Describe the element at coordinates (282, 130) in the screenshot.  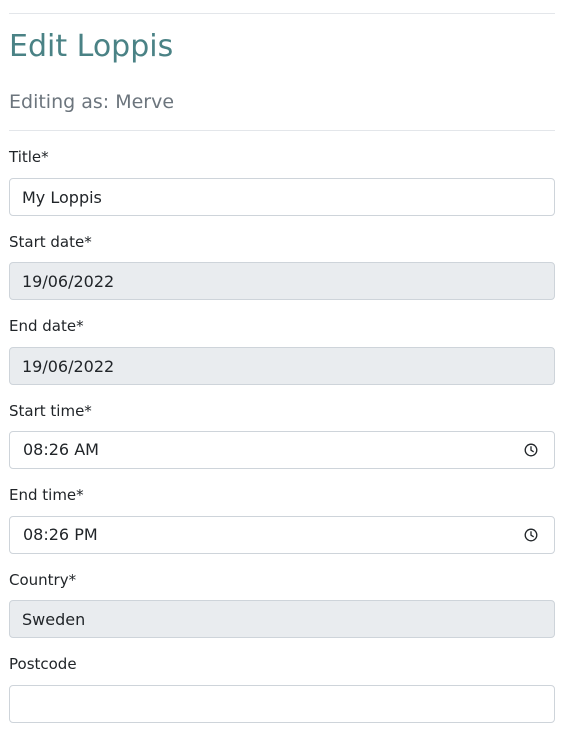
I see `section-divider` at that location.